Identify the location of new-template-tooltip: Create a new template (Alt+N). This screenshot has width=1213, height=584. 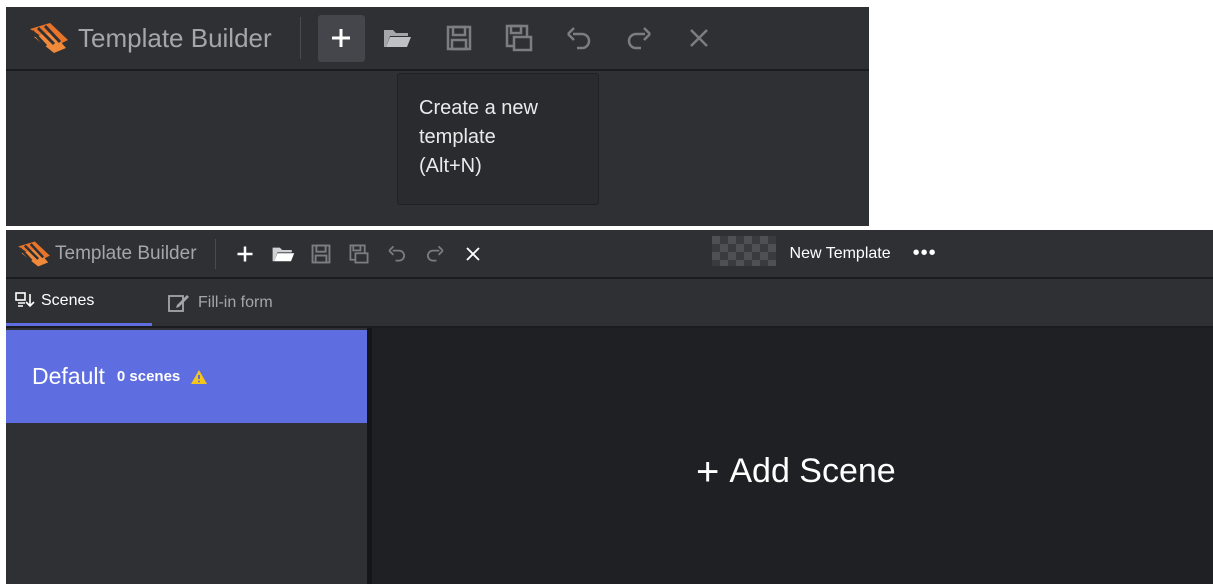
(498, 139).